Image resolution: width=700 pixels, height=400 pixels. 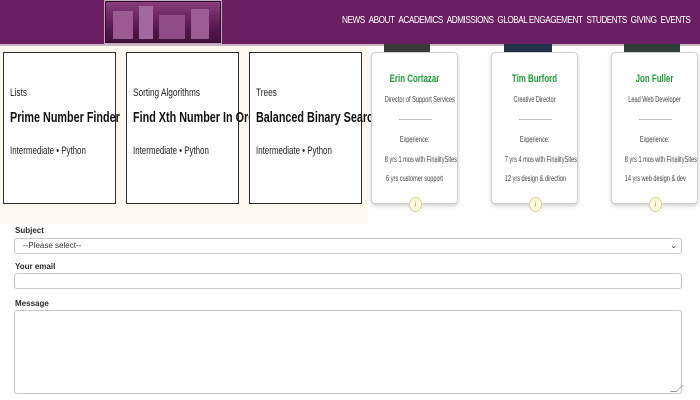 I want to click on experience-detail: 14 yrs web design & dev, so click(x=655, y=178).